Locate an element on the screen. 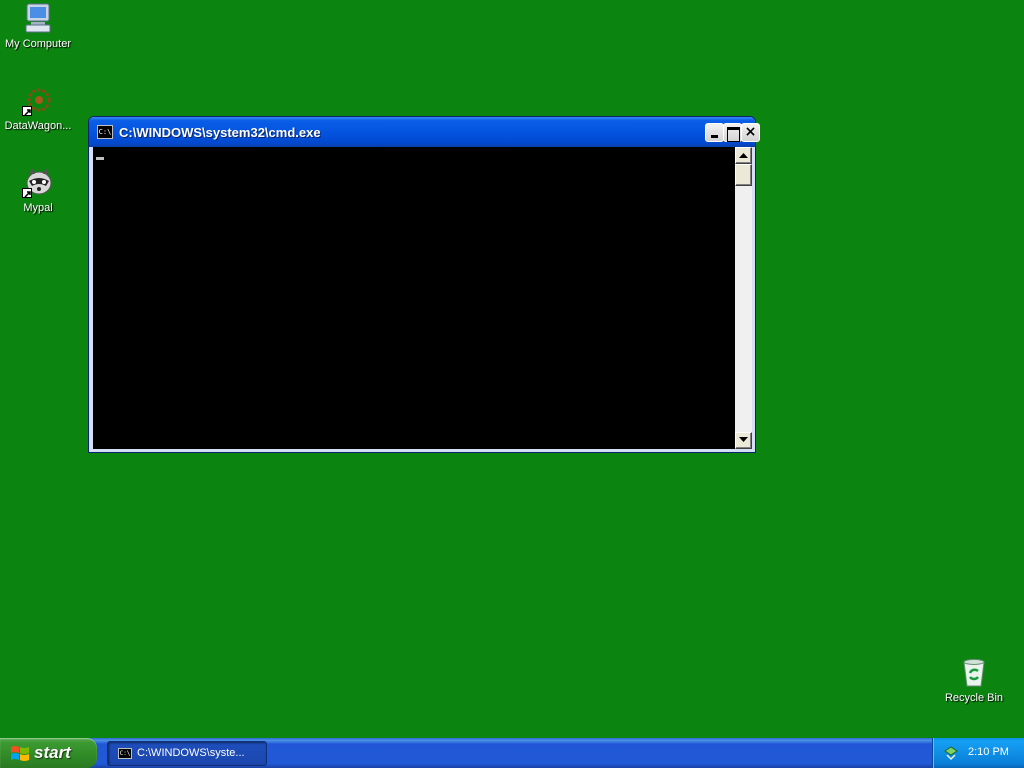  vertical-scrollbar is located at coordinates (743, 298).